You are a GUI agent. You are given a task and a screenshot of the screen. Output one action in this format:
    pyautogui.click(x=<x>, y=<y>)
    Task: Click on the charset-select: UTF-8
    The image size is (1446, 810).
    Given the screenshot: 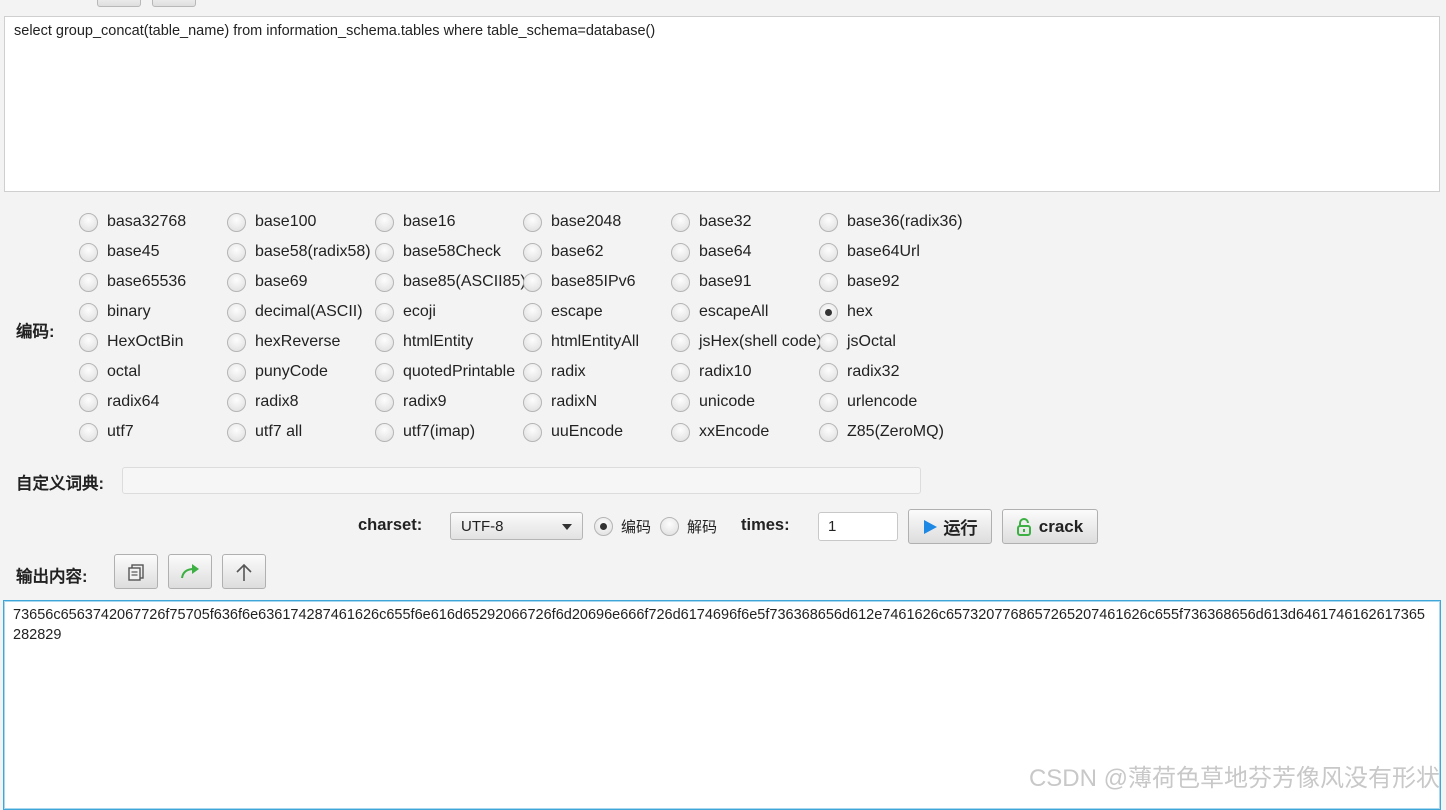 What is the action you would take?
    pyautogui.click(x=516, y=526)
    